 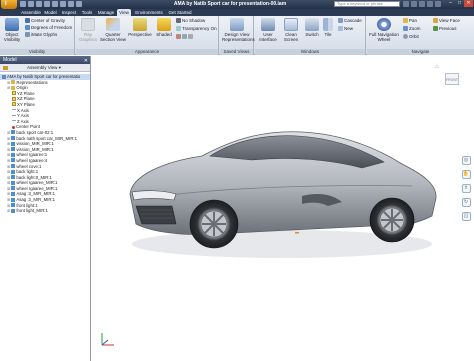 What do you see at coordinates (47, 4) in the screenshot?
I see `undo-icon` at bounding box center [47, 4].